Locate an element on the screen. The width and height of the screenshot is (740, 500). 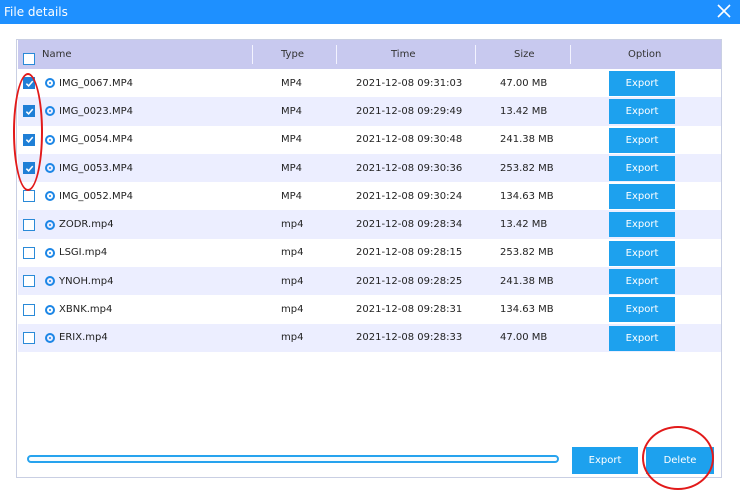
close-icon is located at coordinates (724, 11).